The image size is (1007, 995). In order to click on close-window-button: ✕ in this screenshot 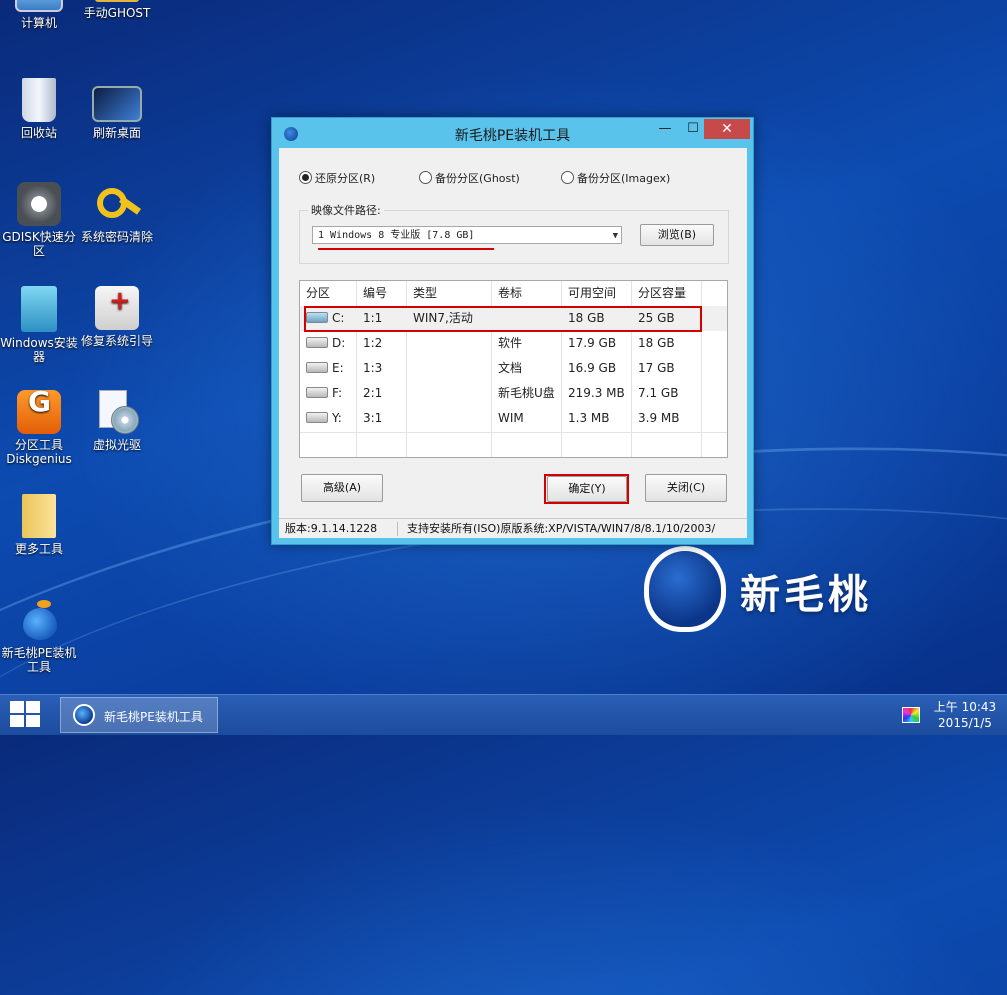, I will do `click(727, 129)`.